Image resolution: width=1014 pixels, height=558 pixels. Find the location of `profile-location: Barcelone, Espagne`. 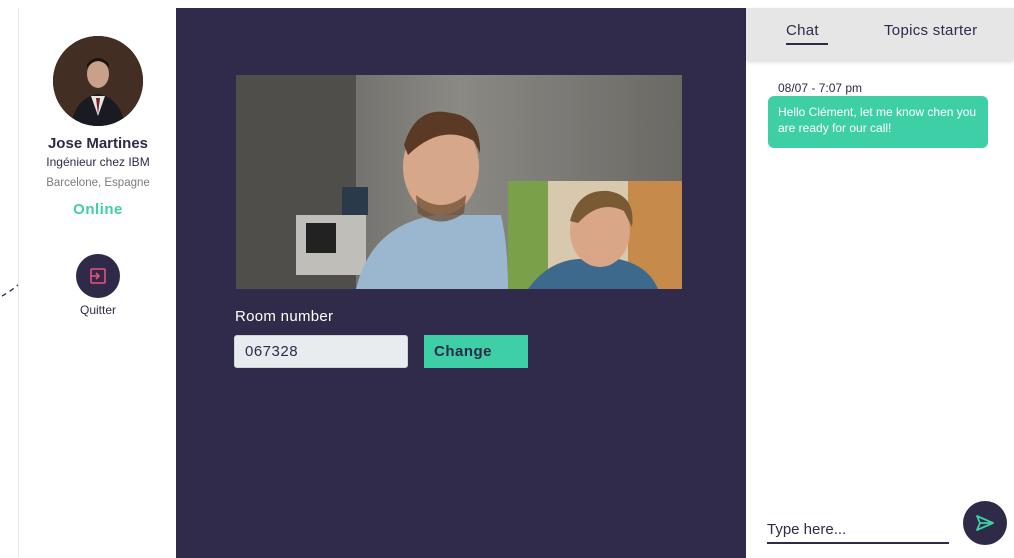

profile-location: Barcelone, Espagne is located at coordinates (98, 183).